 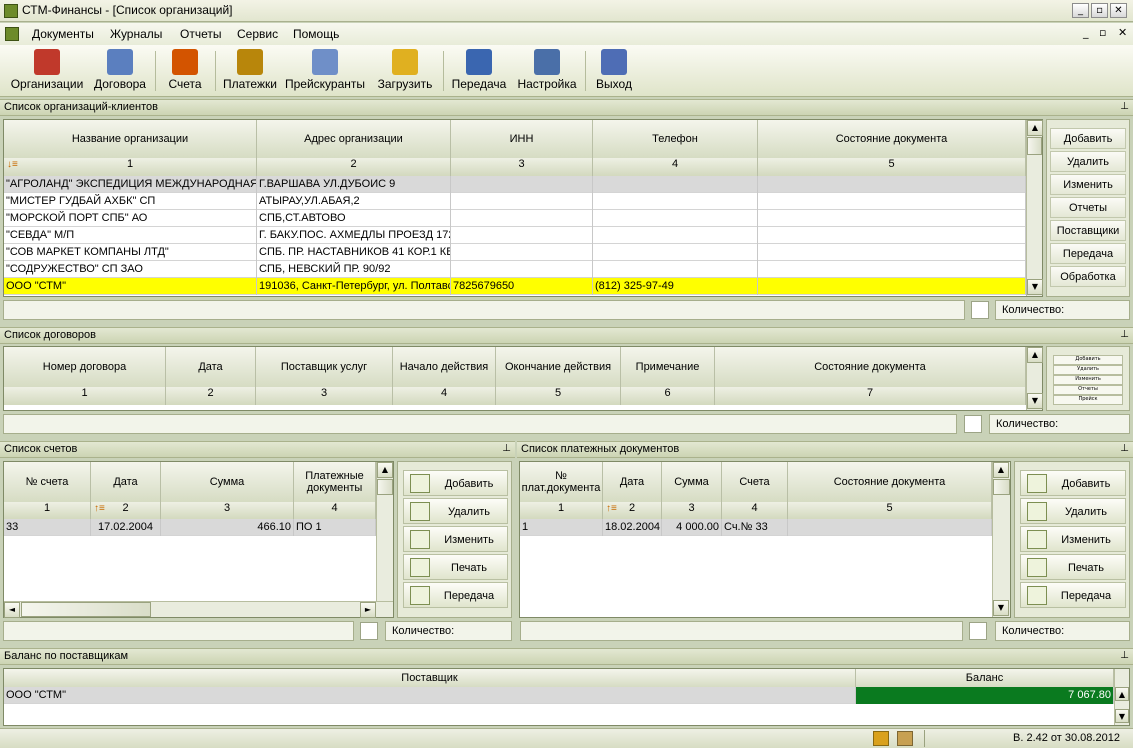 What do you see at coordinates (1073, 567) in the screenshot?
I see `payments-print-button: Печать` at bounding box center [1073, 567].